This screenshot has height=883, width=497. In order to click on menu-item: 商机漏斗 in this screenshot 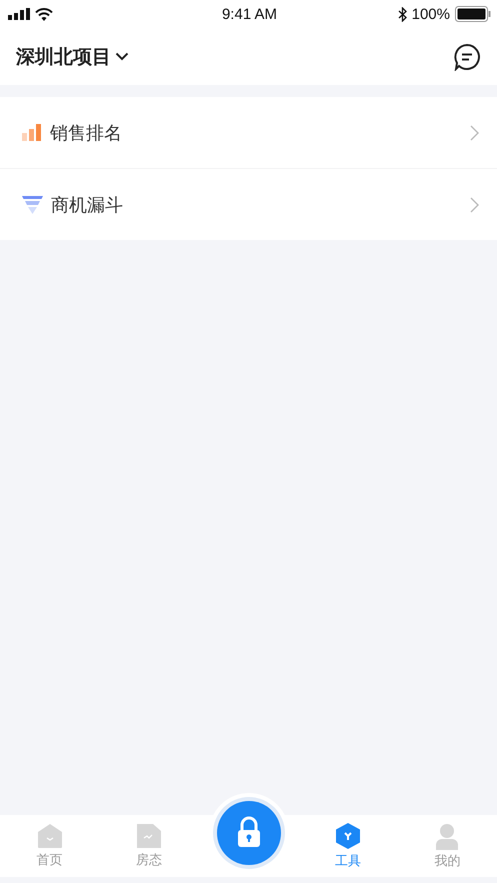, I will do `click(248, 204)`.